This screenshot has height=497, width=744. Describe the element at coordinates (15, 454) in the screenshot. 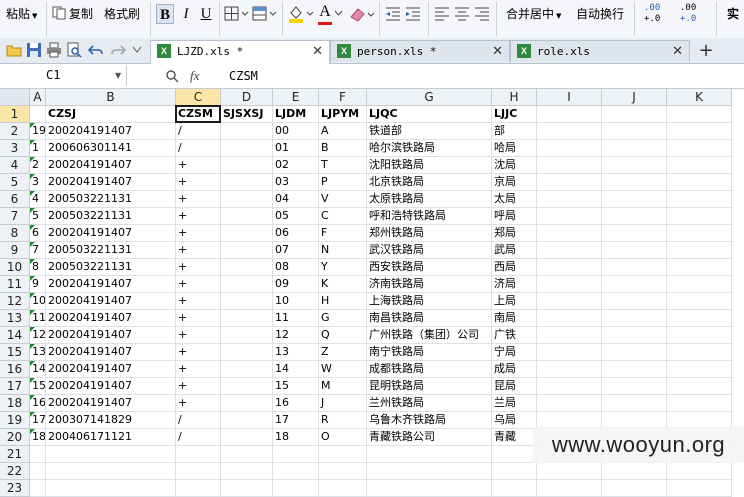

I see `row-header: 21` at that location.